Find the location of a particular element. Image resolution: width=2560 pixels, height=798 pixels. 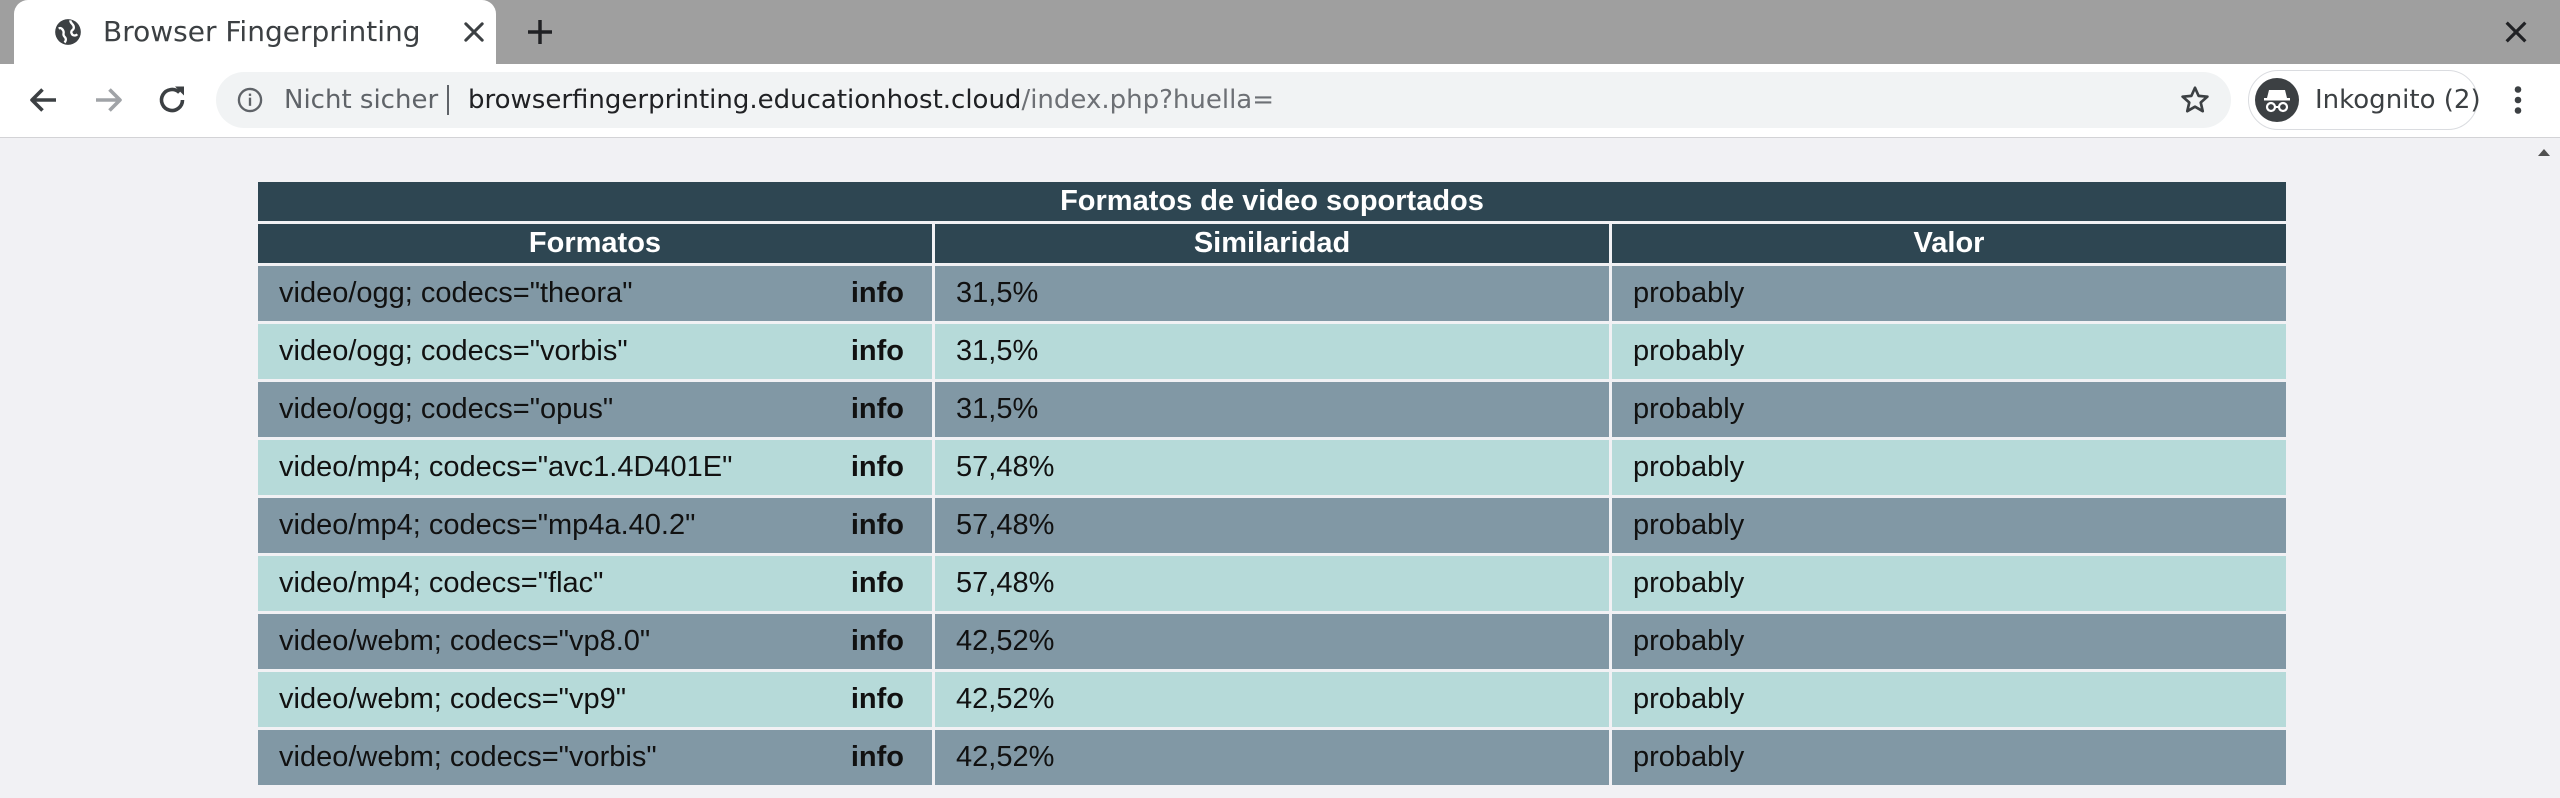

scrollbar-up-arrow-icon is located at coordinates (2544, 152).